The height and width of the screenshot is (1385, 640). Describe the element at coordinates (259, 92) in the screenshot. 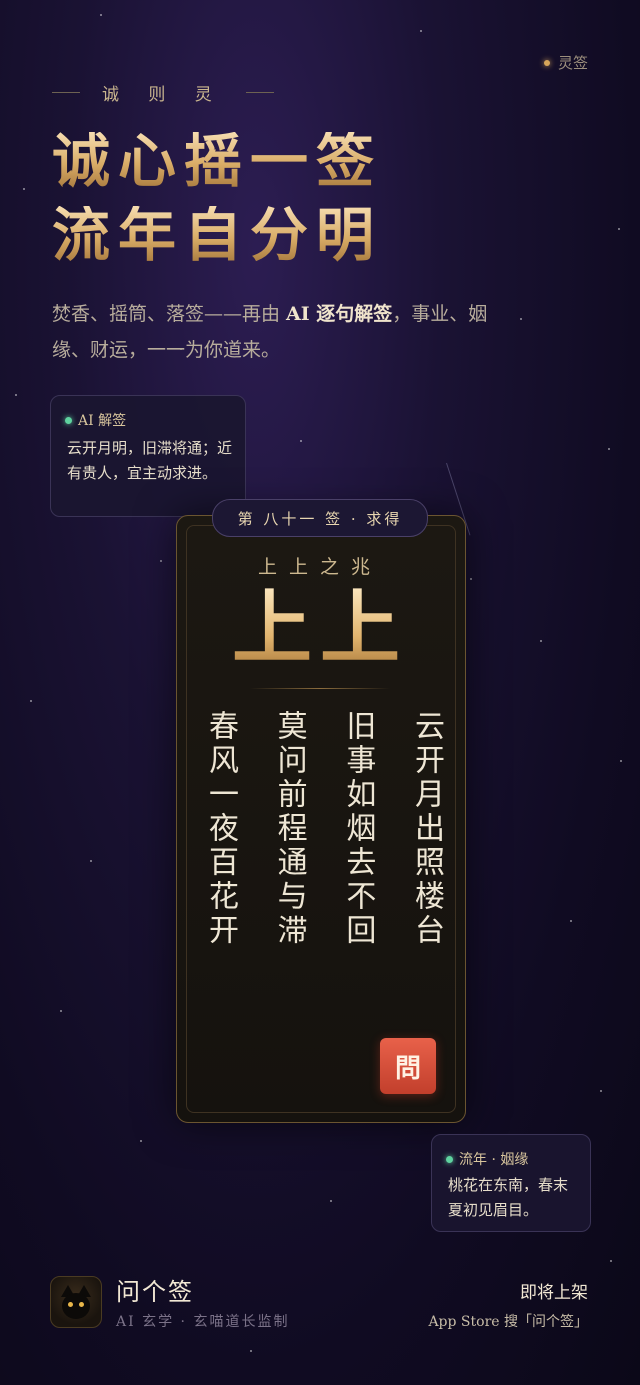

I see `motto-line-right` at that location.